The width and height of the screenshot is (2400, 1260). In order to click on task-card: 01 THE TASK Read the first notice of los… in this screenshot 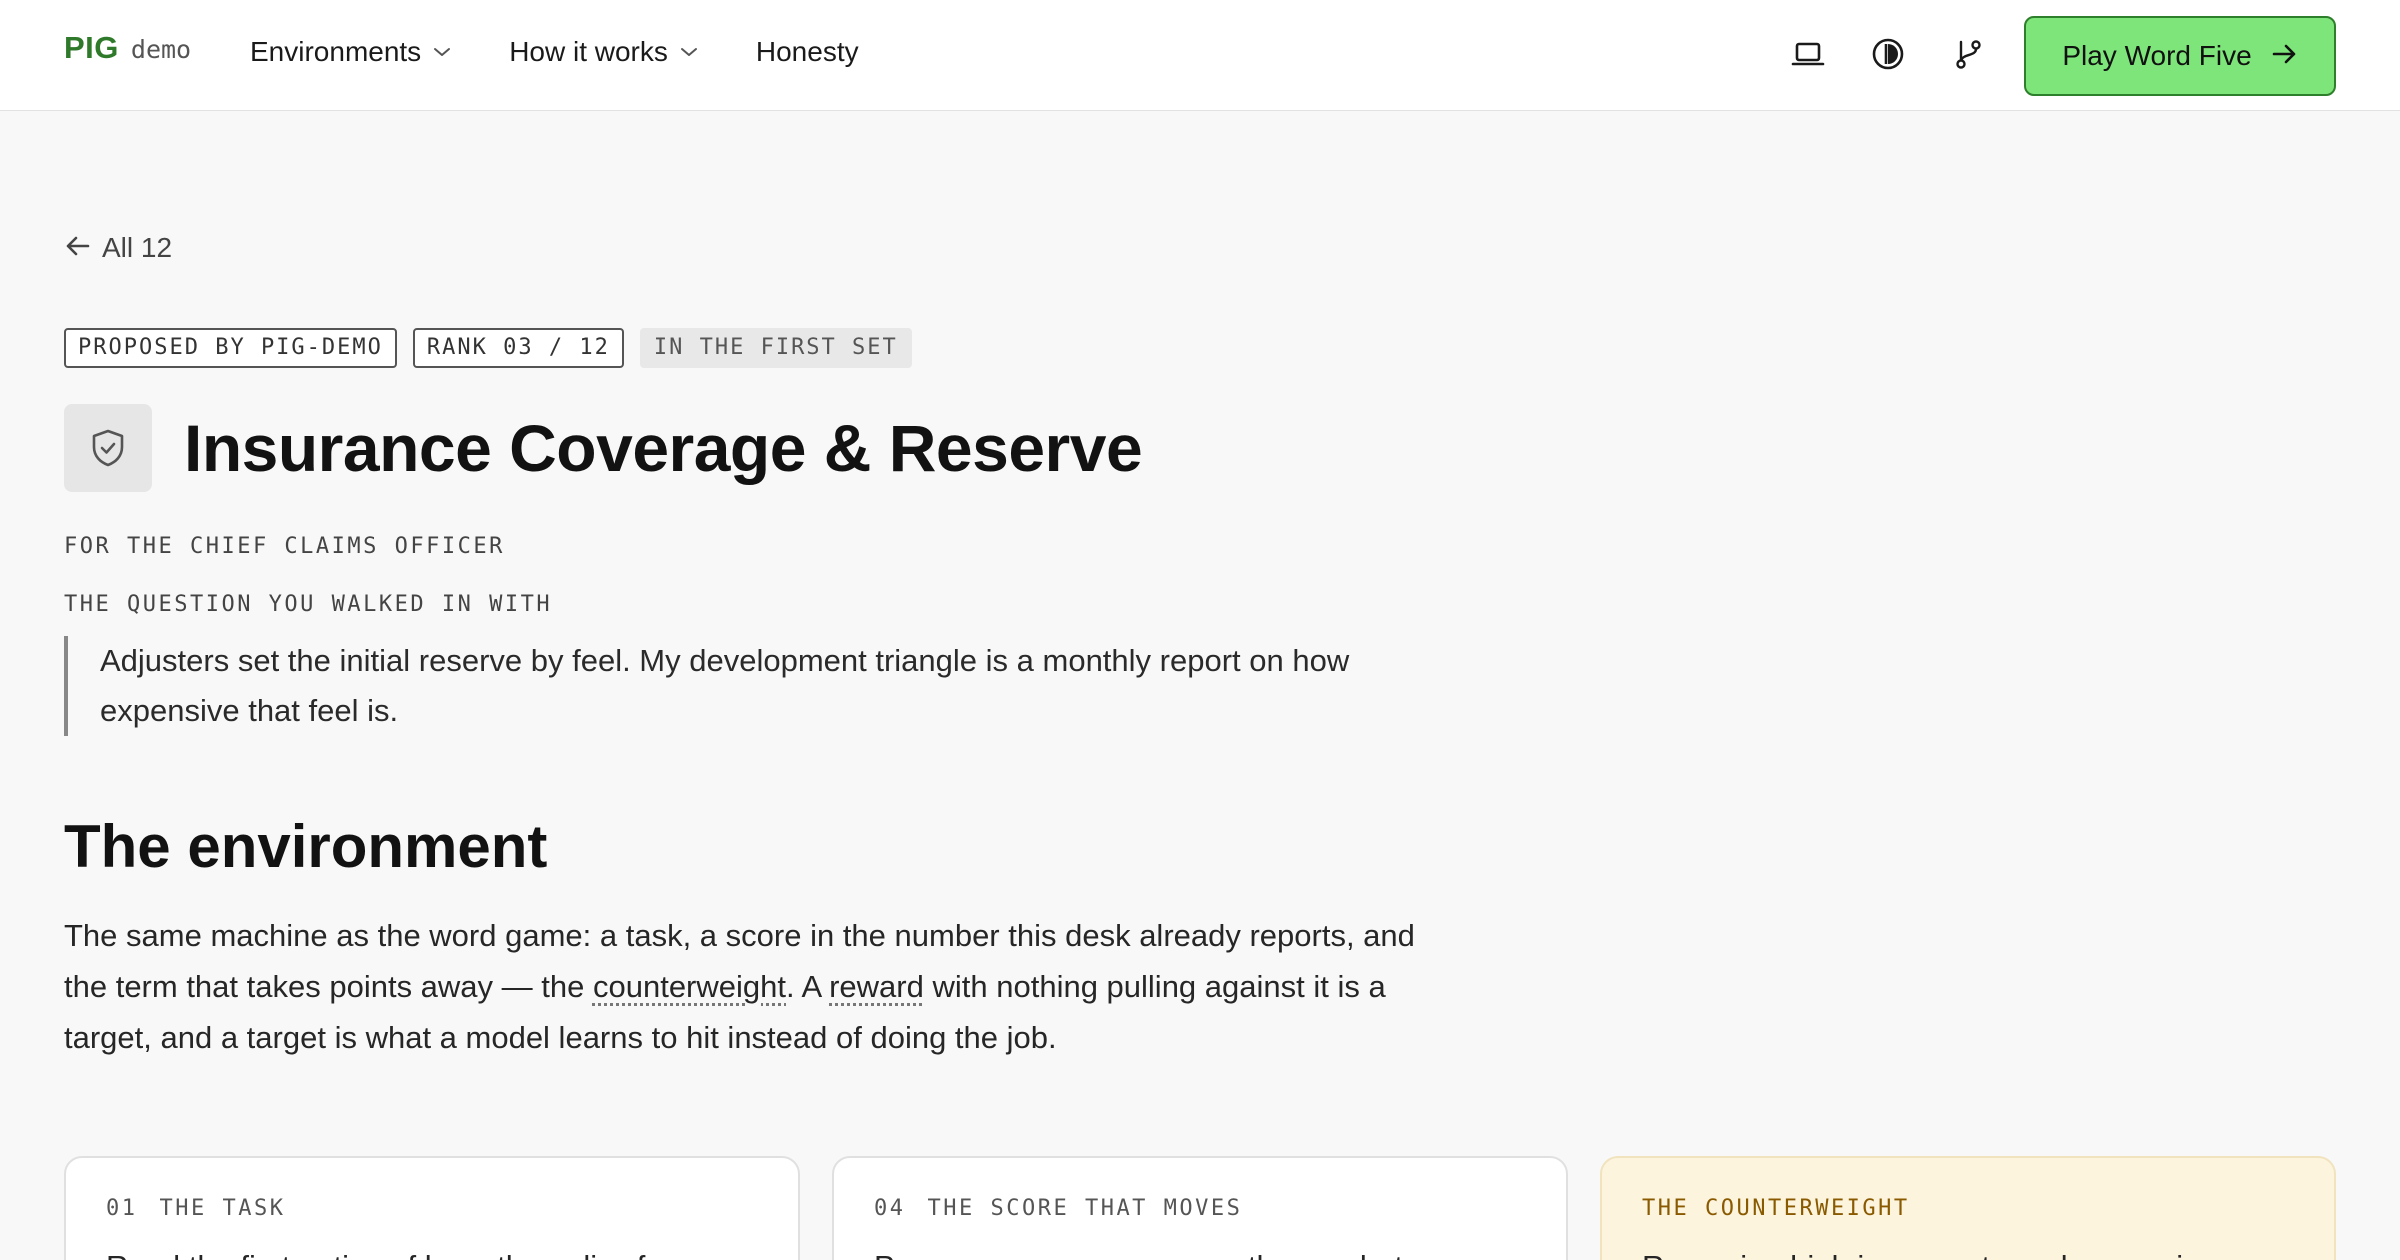, I will do `click(432, 1208)`.